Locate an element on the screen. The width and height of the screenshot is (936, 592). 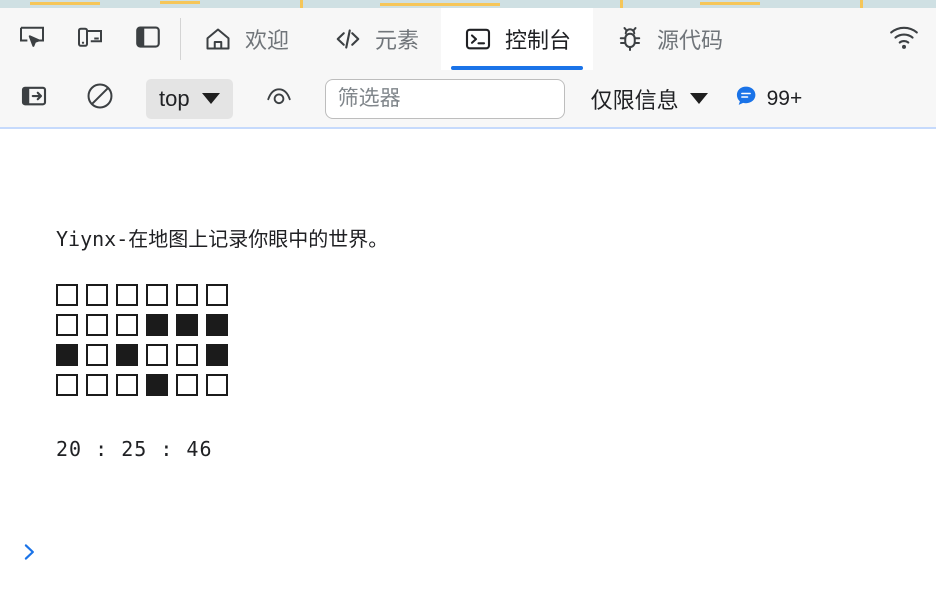
dock-side-button is located at coordinates (148, 39).